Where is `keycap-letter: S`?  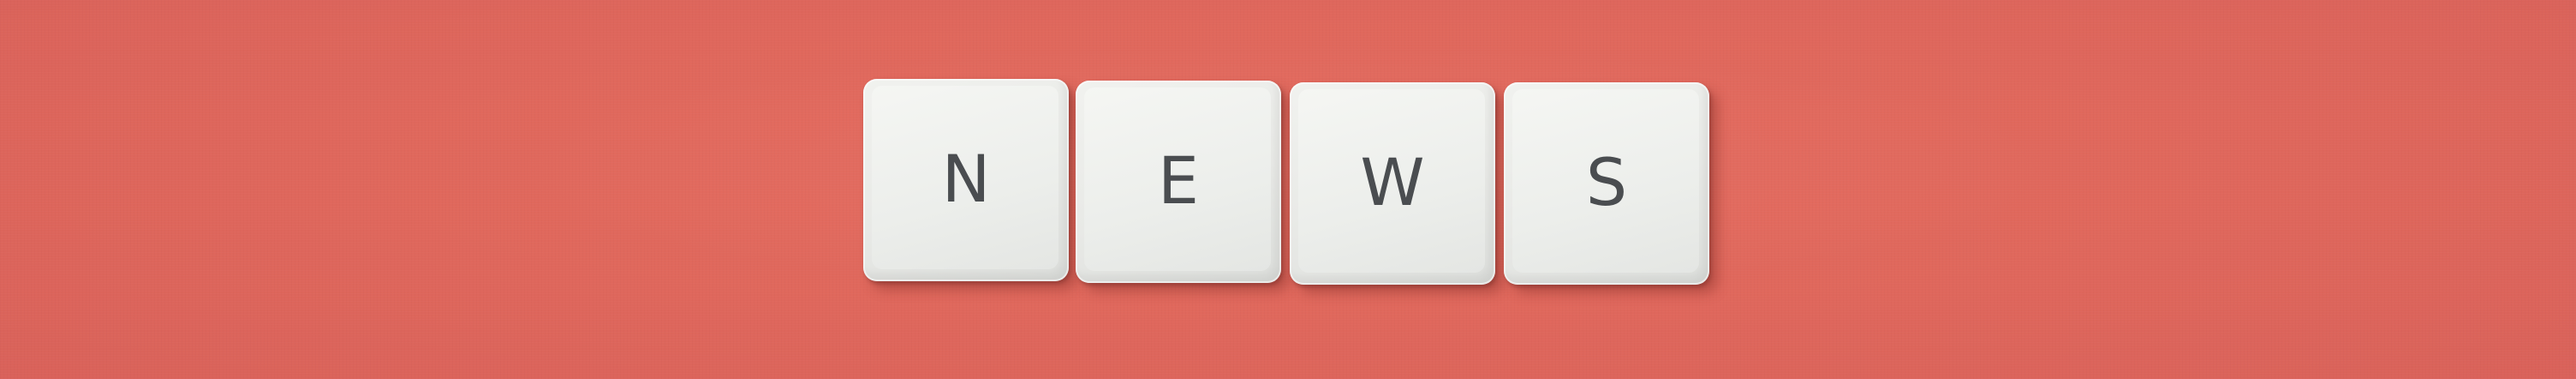 keycap-letter: S is located at coordinates (1606, 182).